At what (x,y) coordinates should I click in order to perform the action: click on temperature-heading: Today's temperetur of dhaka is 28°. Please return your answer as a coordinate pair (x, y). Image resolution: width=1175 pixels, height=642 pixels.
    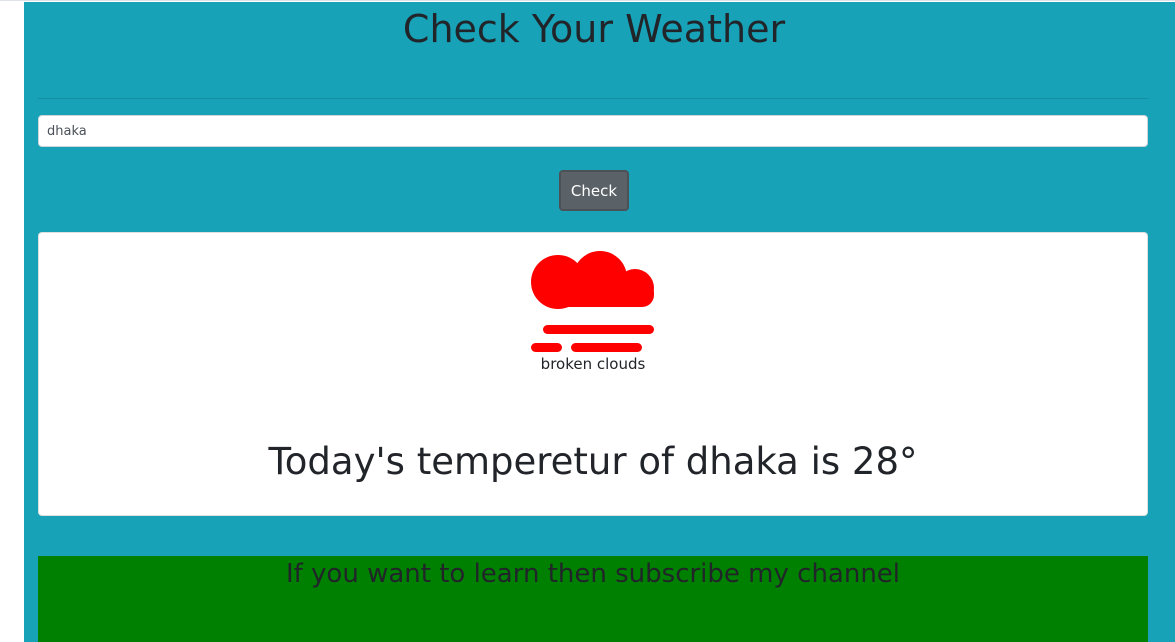
    Looking at the image, I should click on (593, 461).